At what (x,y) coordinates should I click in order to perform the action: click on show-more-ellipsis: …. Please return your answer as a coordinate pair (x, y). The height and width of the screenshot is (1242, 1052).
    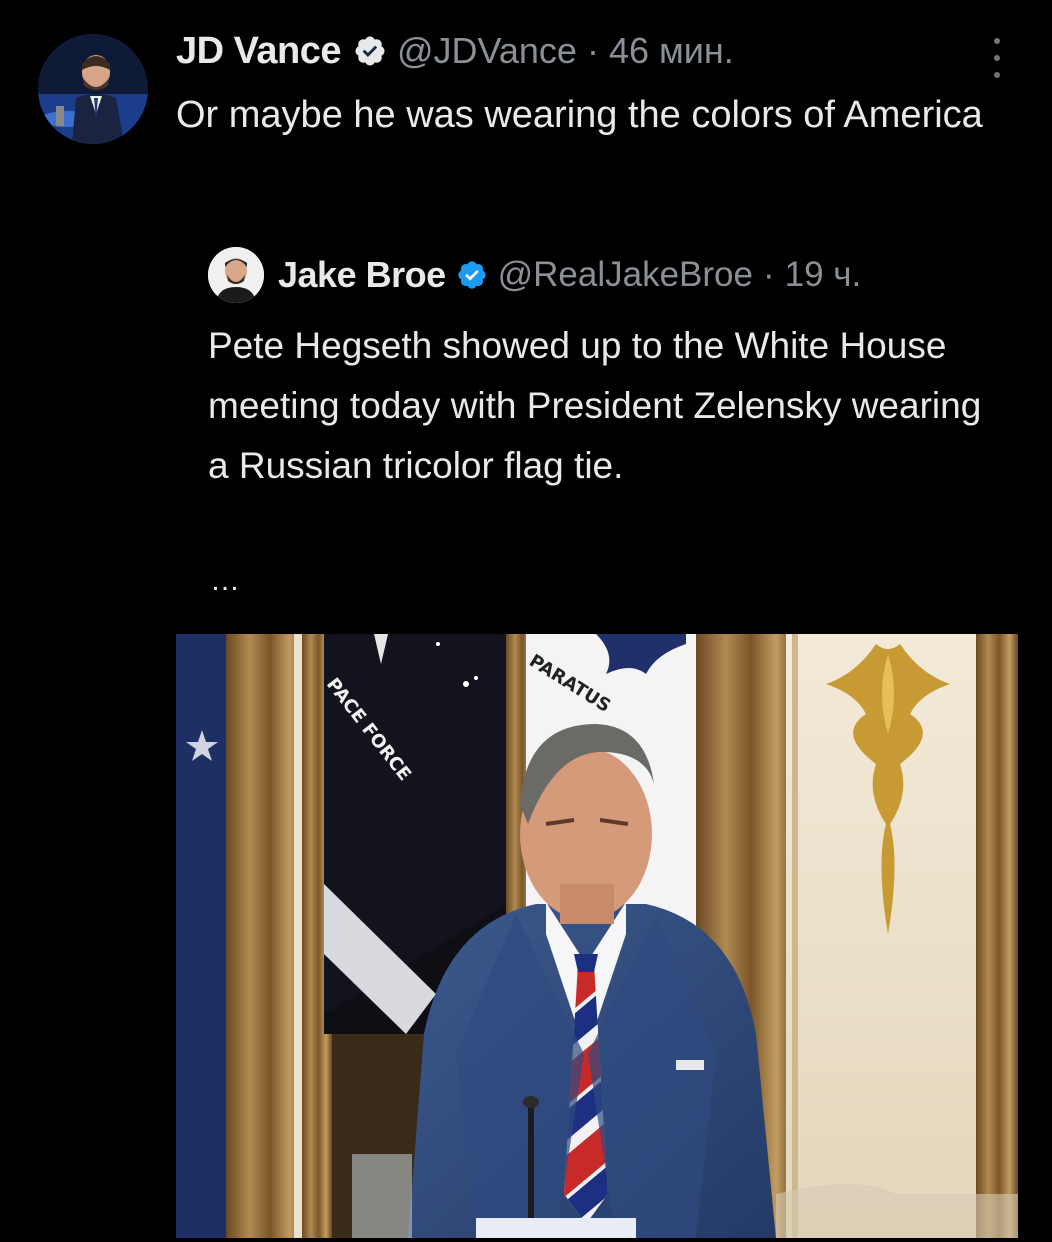
    Looking at the image, I should click on (225, 581).